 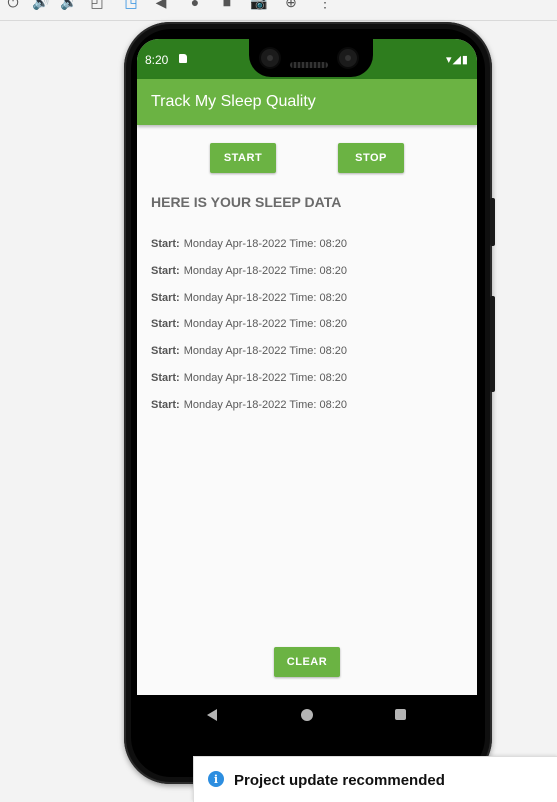 What do you see at coordinates (492, 344) in the screenshot?
I see `volume-rocker` at bounding box center [492, 344].